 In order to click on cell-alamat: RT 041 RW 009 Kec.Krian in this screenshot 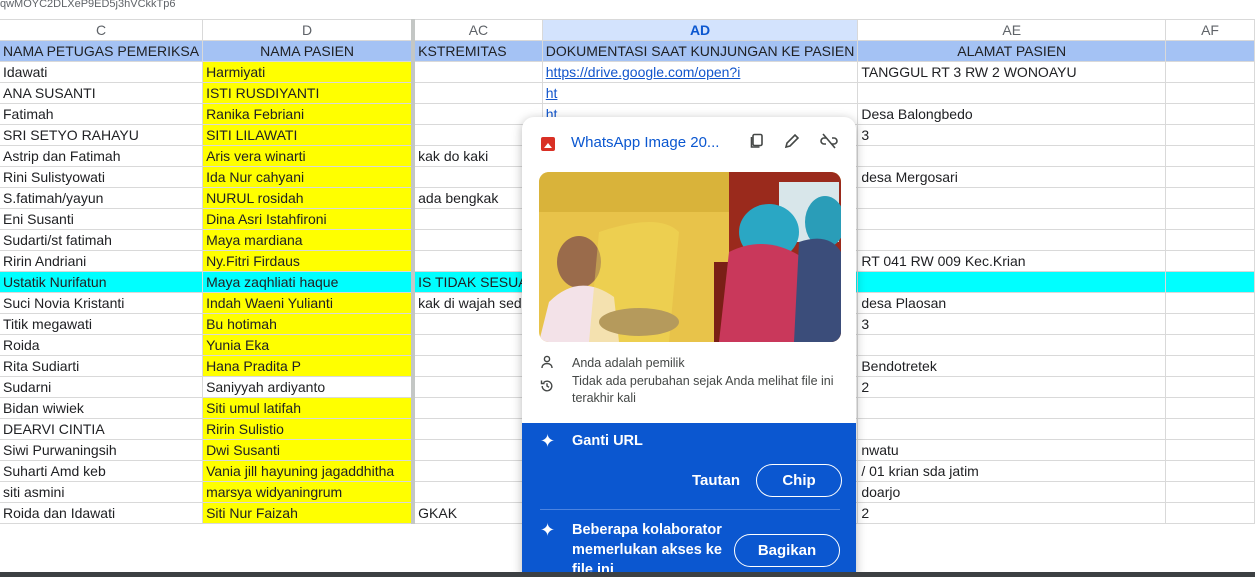, I will do `click(1012, 261)`.